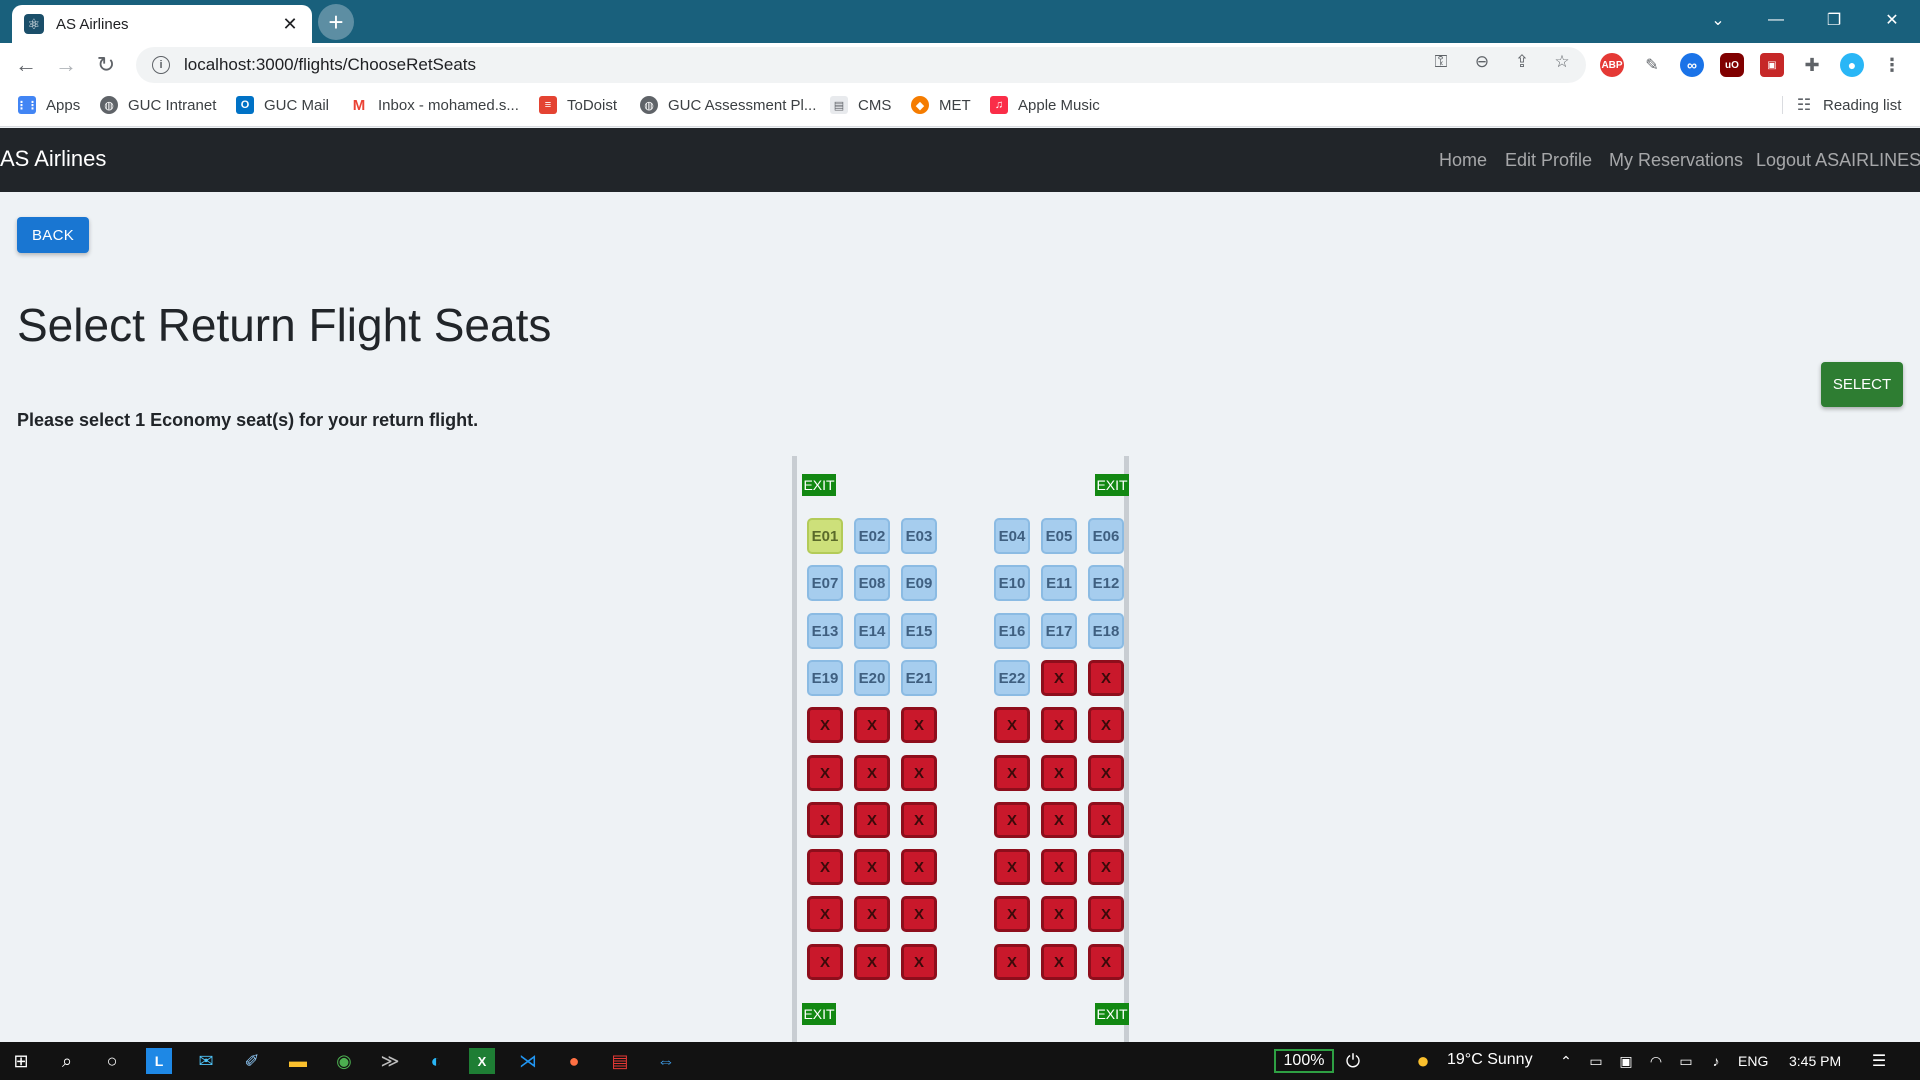 The height and width of the screenshot is (1080, 1920). Describe the element at coordinates (861, 65) in the screenshot. I see `address-bar: i localhost:3000/flights/ChooseRetSeats` at that location.